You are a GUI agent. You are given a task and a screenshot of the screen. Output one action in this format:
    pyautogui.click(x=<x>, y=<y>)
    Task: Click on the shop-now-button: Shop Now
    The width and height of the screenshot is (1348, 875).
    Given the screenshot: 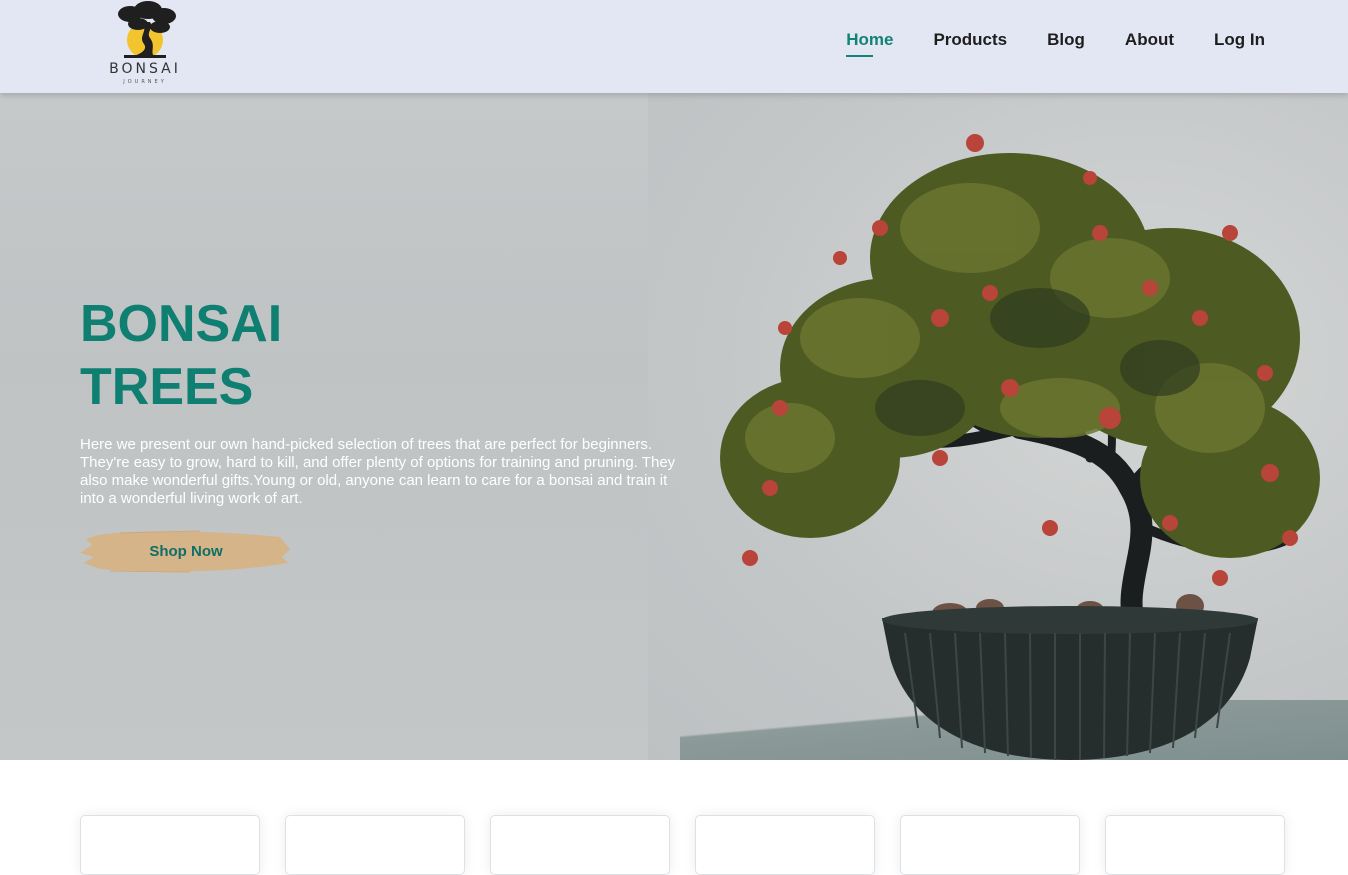 What is the action you would take?
    pyautogui.click(x=186, y=551)
    